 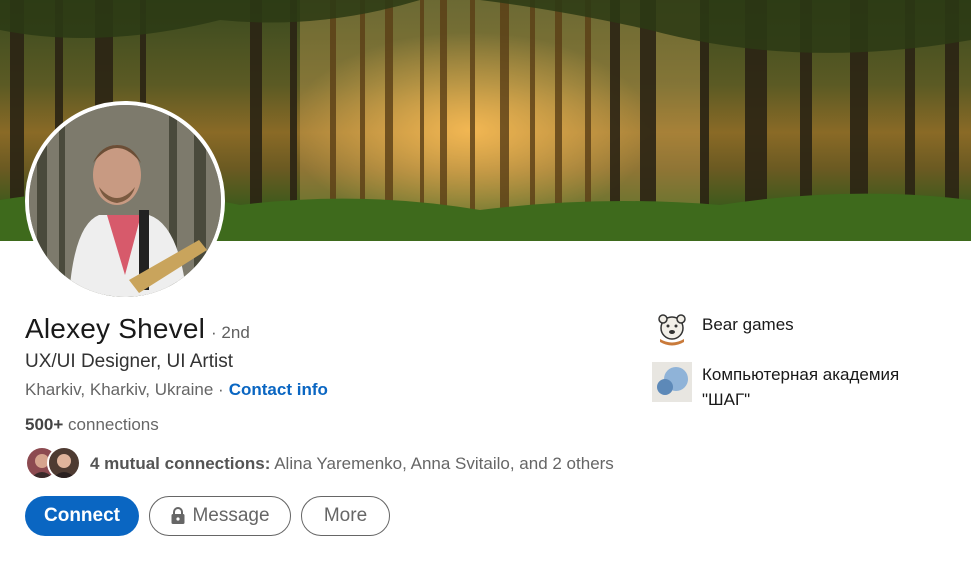 I want to click on contact-info-link: Contact info, so click(x=278, y=390).